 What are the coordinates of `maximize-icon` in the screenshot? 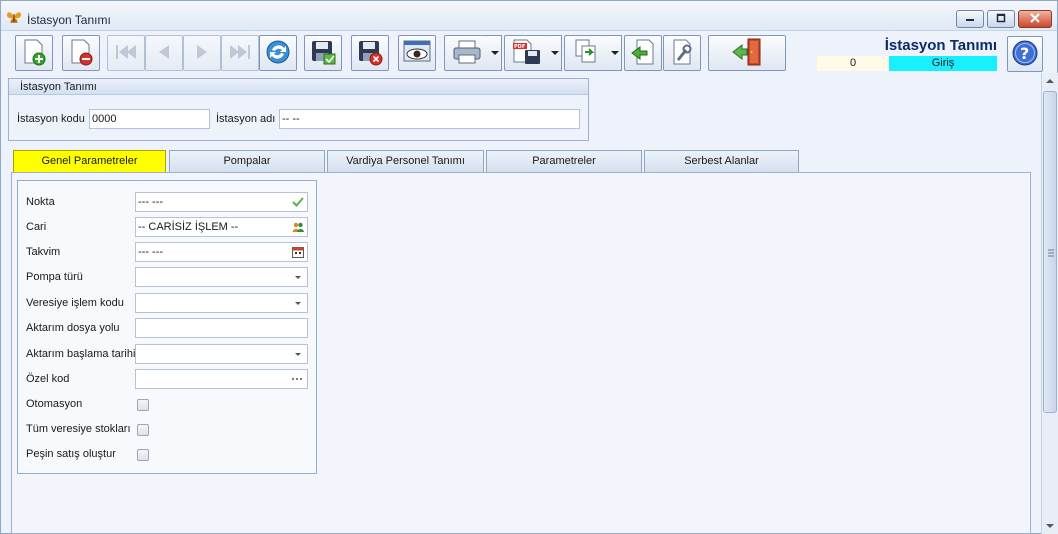 It's located at (1001, 19).